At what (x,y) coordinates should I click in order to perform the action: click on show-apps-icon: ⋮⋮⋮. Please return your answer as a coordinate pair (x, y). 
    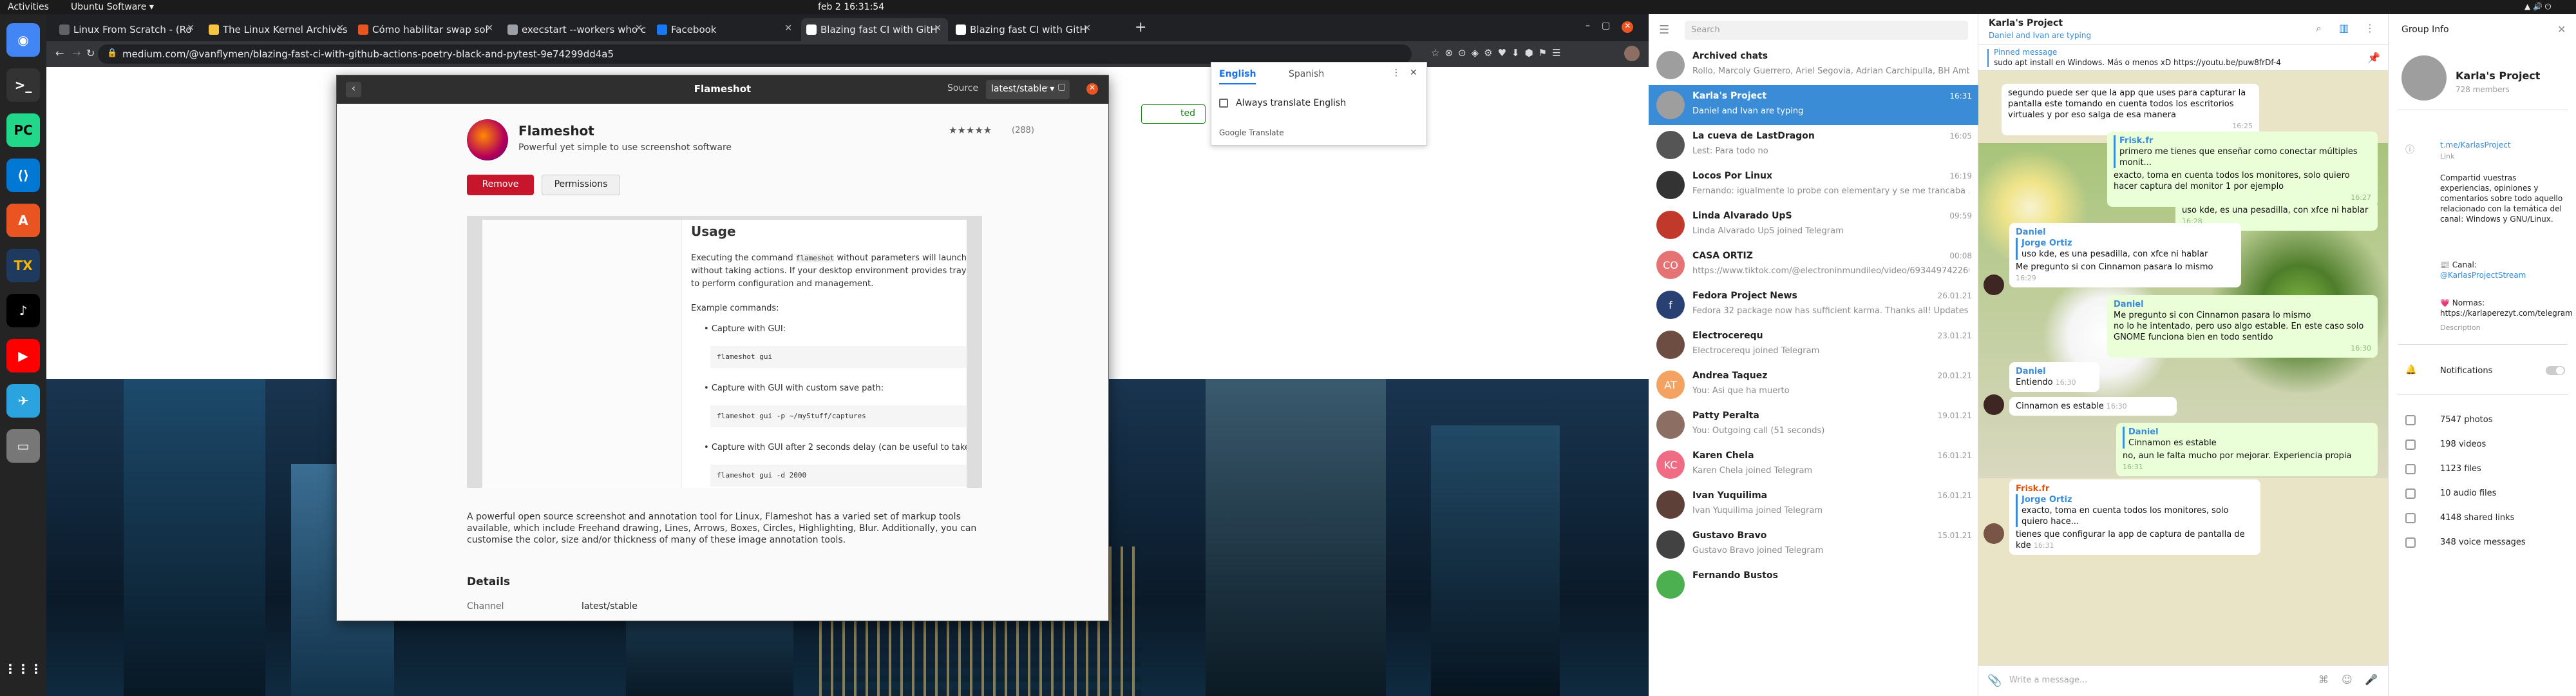
    Looking at the image, I should click on (24, 669).